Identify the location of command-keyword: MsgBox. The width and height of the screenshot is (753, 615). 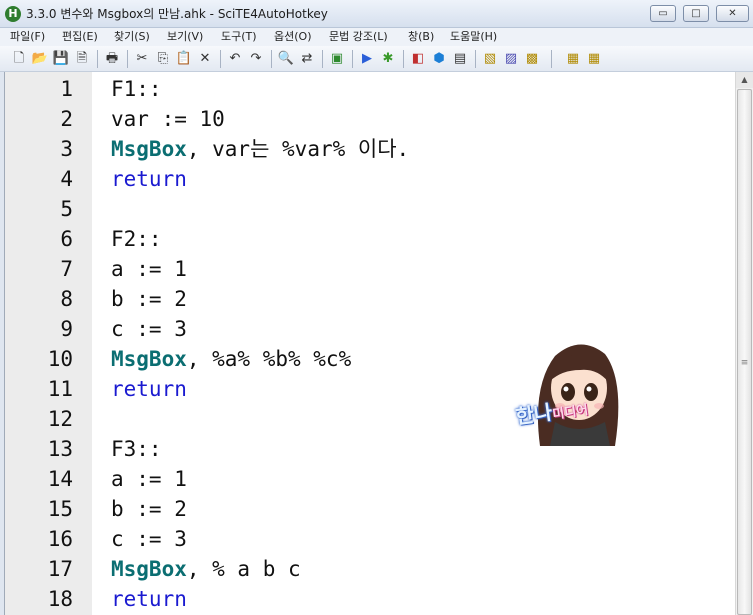
(149, 149).